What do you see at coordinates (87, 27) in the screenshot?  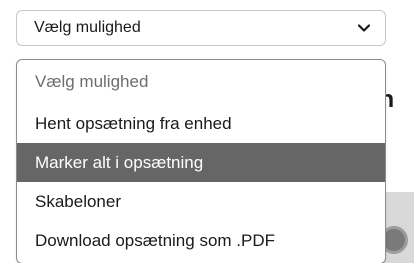 I see `select-current-value: Vælg mulighed` at bounding box center [87, 27].